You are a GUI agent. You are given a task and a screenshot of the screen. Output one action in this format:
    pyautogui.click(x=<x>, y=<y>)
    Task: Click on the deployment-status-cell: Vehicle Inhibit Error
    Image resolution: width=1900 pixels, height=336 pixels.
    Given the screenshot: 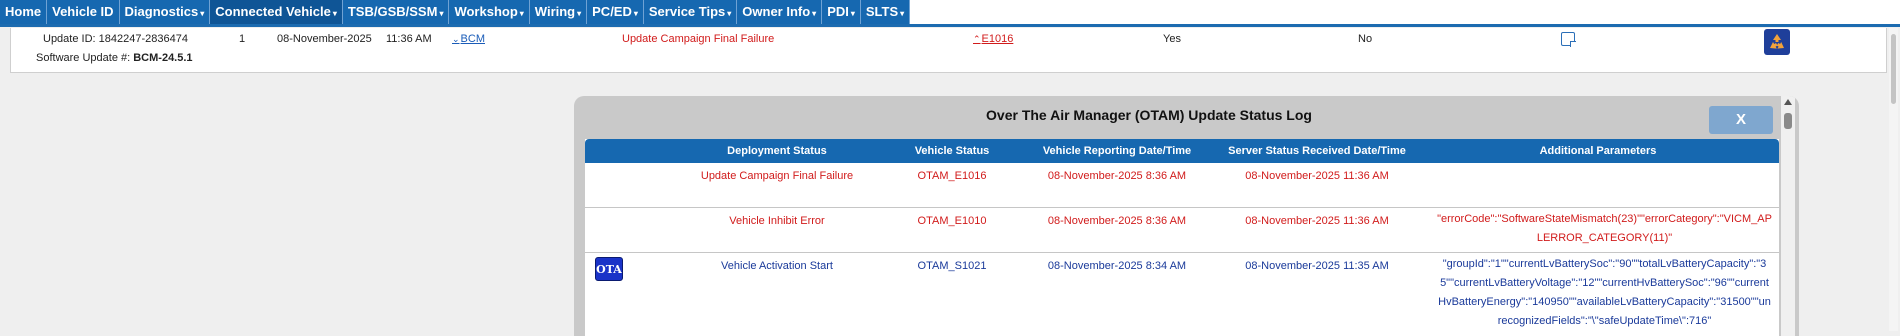 What is the action you would take?
    pyautogui.click(x=777, y=221)
    